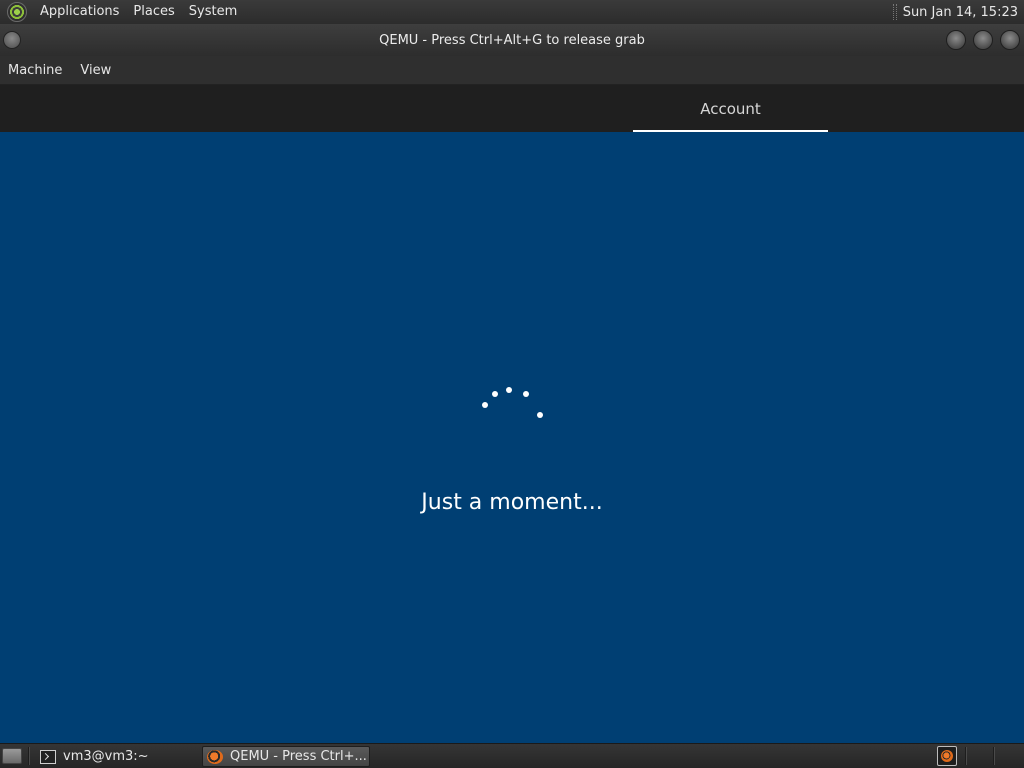 Image resolution: width=1024 pixels, height=768 pixels. Describe the element at coordinates (894, 12) in the screenshot. I see `panel-handle` at that location.